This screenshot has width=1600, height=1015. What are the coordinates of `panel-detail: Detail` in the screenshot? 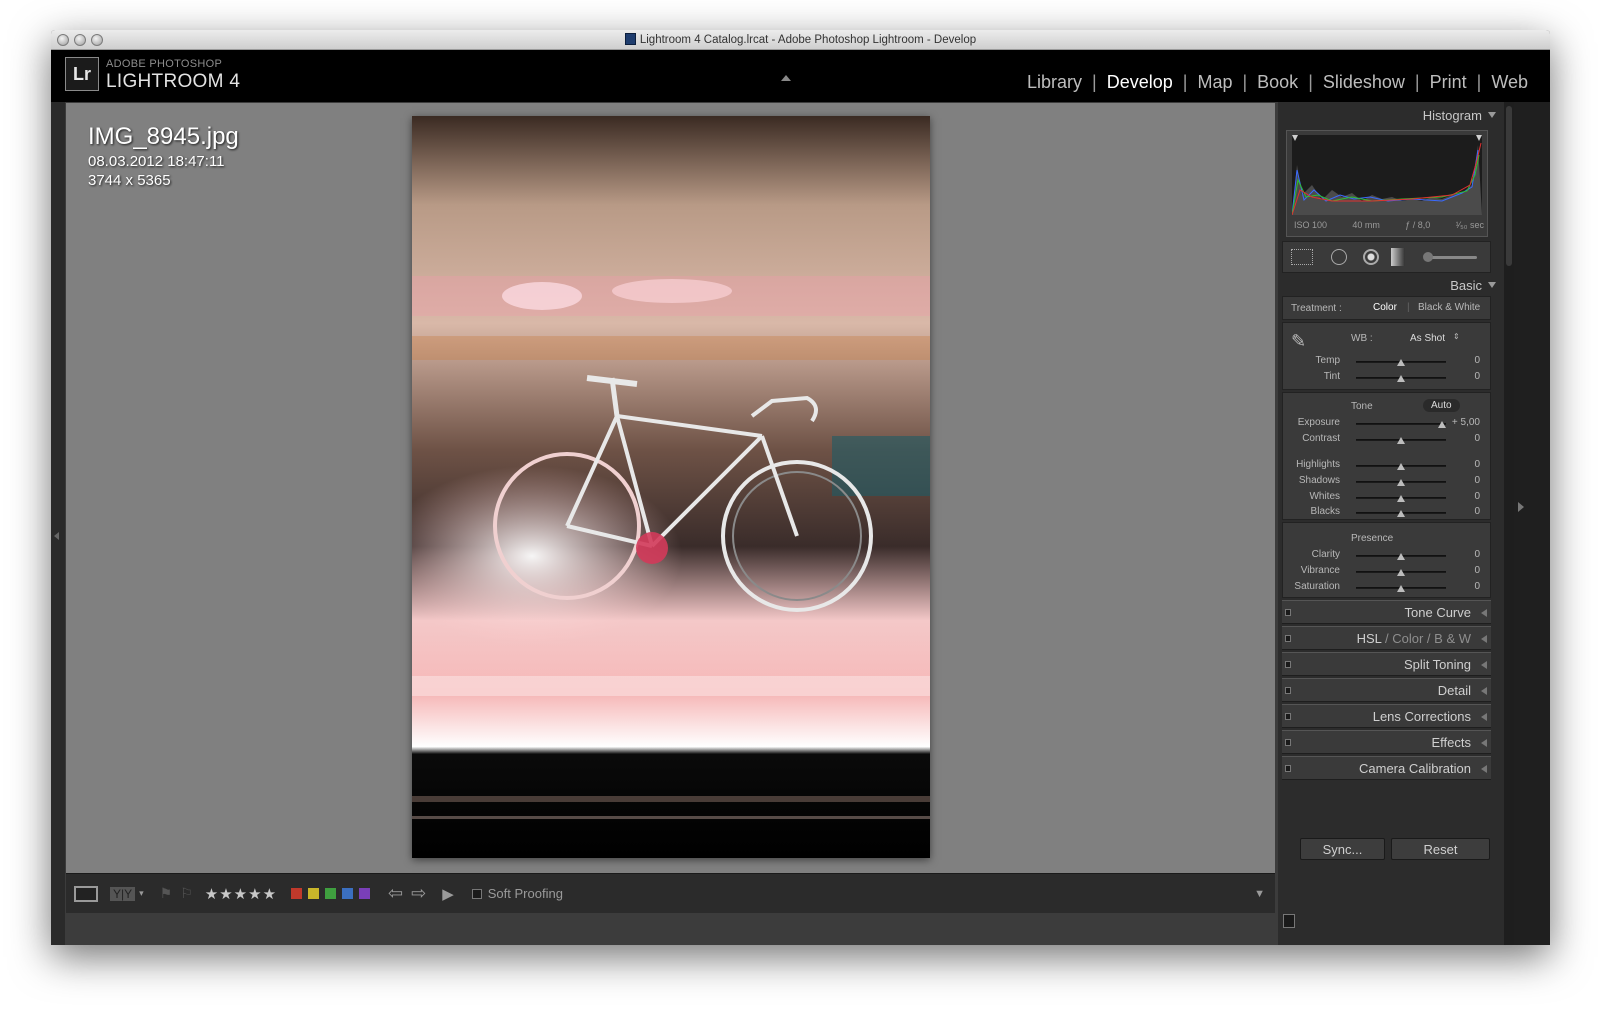 It's located at (1386, 690).